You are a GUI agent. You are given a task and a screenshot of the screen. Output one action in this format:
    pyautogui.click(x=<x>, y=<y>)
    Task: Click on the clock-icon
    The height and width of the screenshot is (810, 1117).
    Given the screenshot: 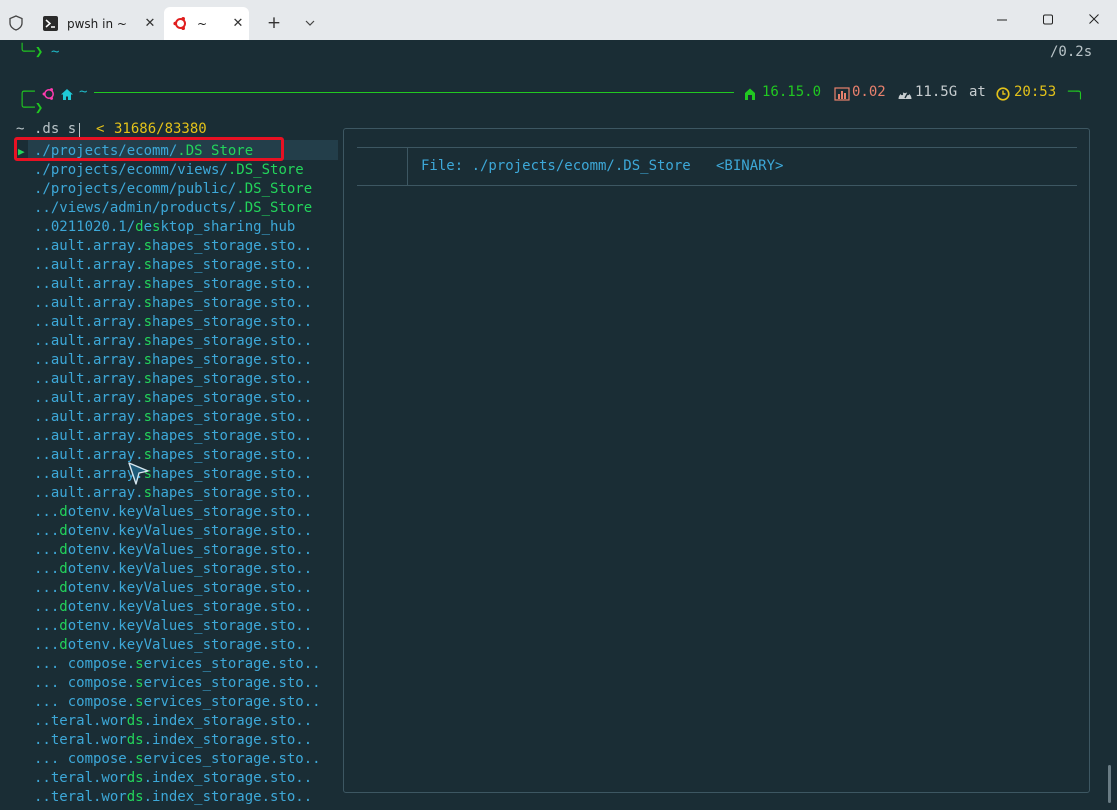 What is the action you would take?
    pyautogui.click(x=1003, y=95)
    